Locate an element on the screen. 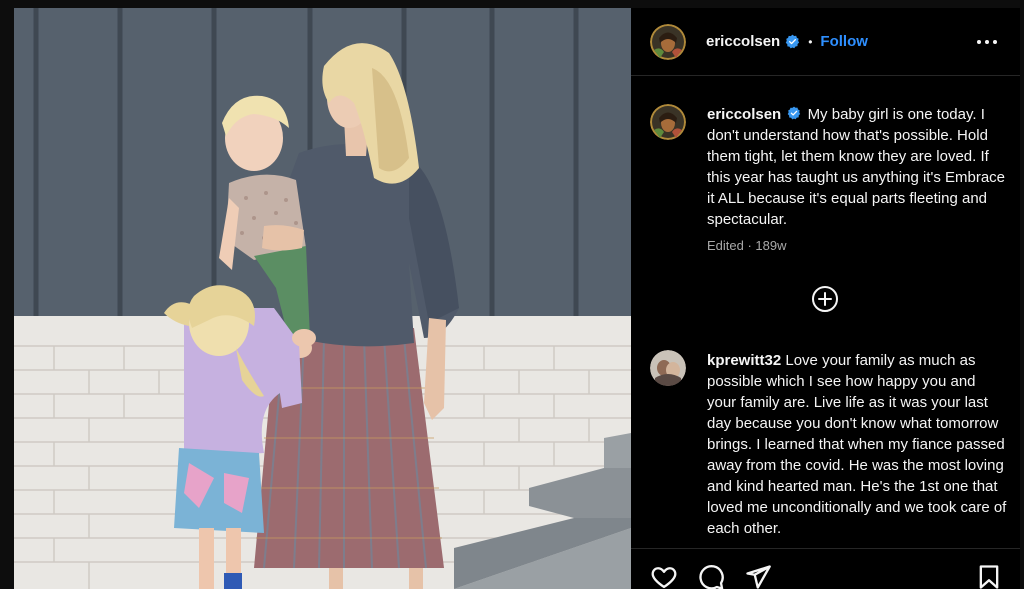 The height and width of the screenshot is (589, 1024). comment-username: kprewitt32 is located at coordinates (744, 360).